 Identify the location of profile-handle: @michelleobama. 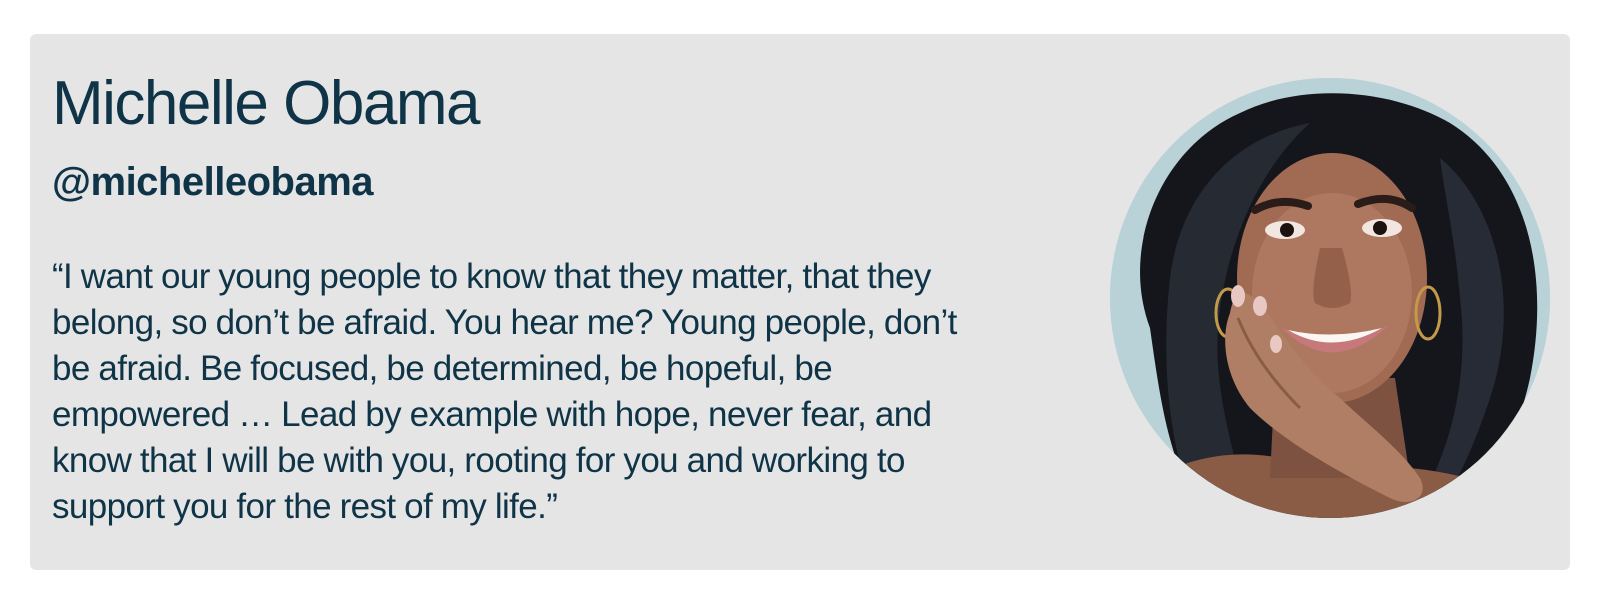
(213, 182).